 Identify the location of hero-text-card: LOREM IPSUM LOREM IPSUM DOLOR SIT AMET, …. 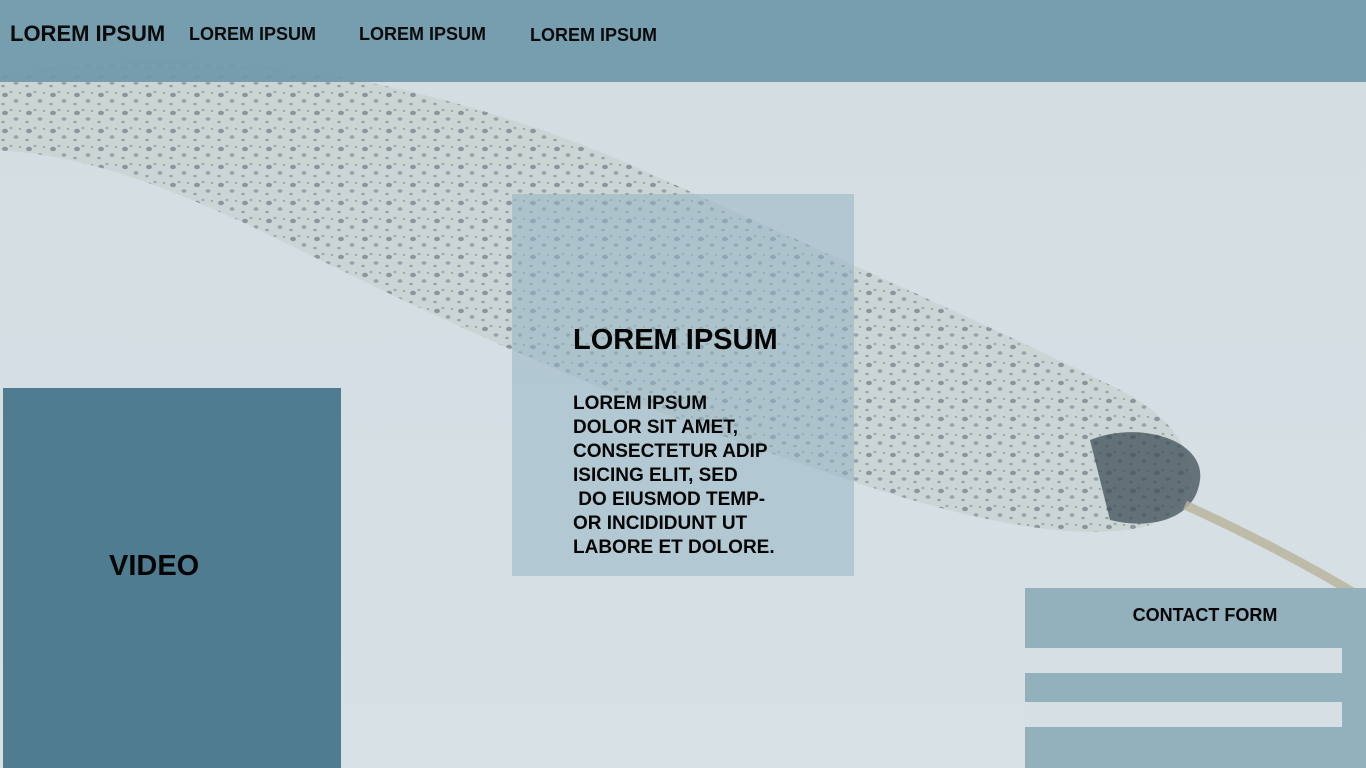
(683, 385).